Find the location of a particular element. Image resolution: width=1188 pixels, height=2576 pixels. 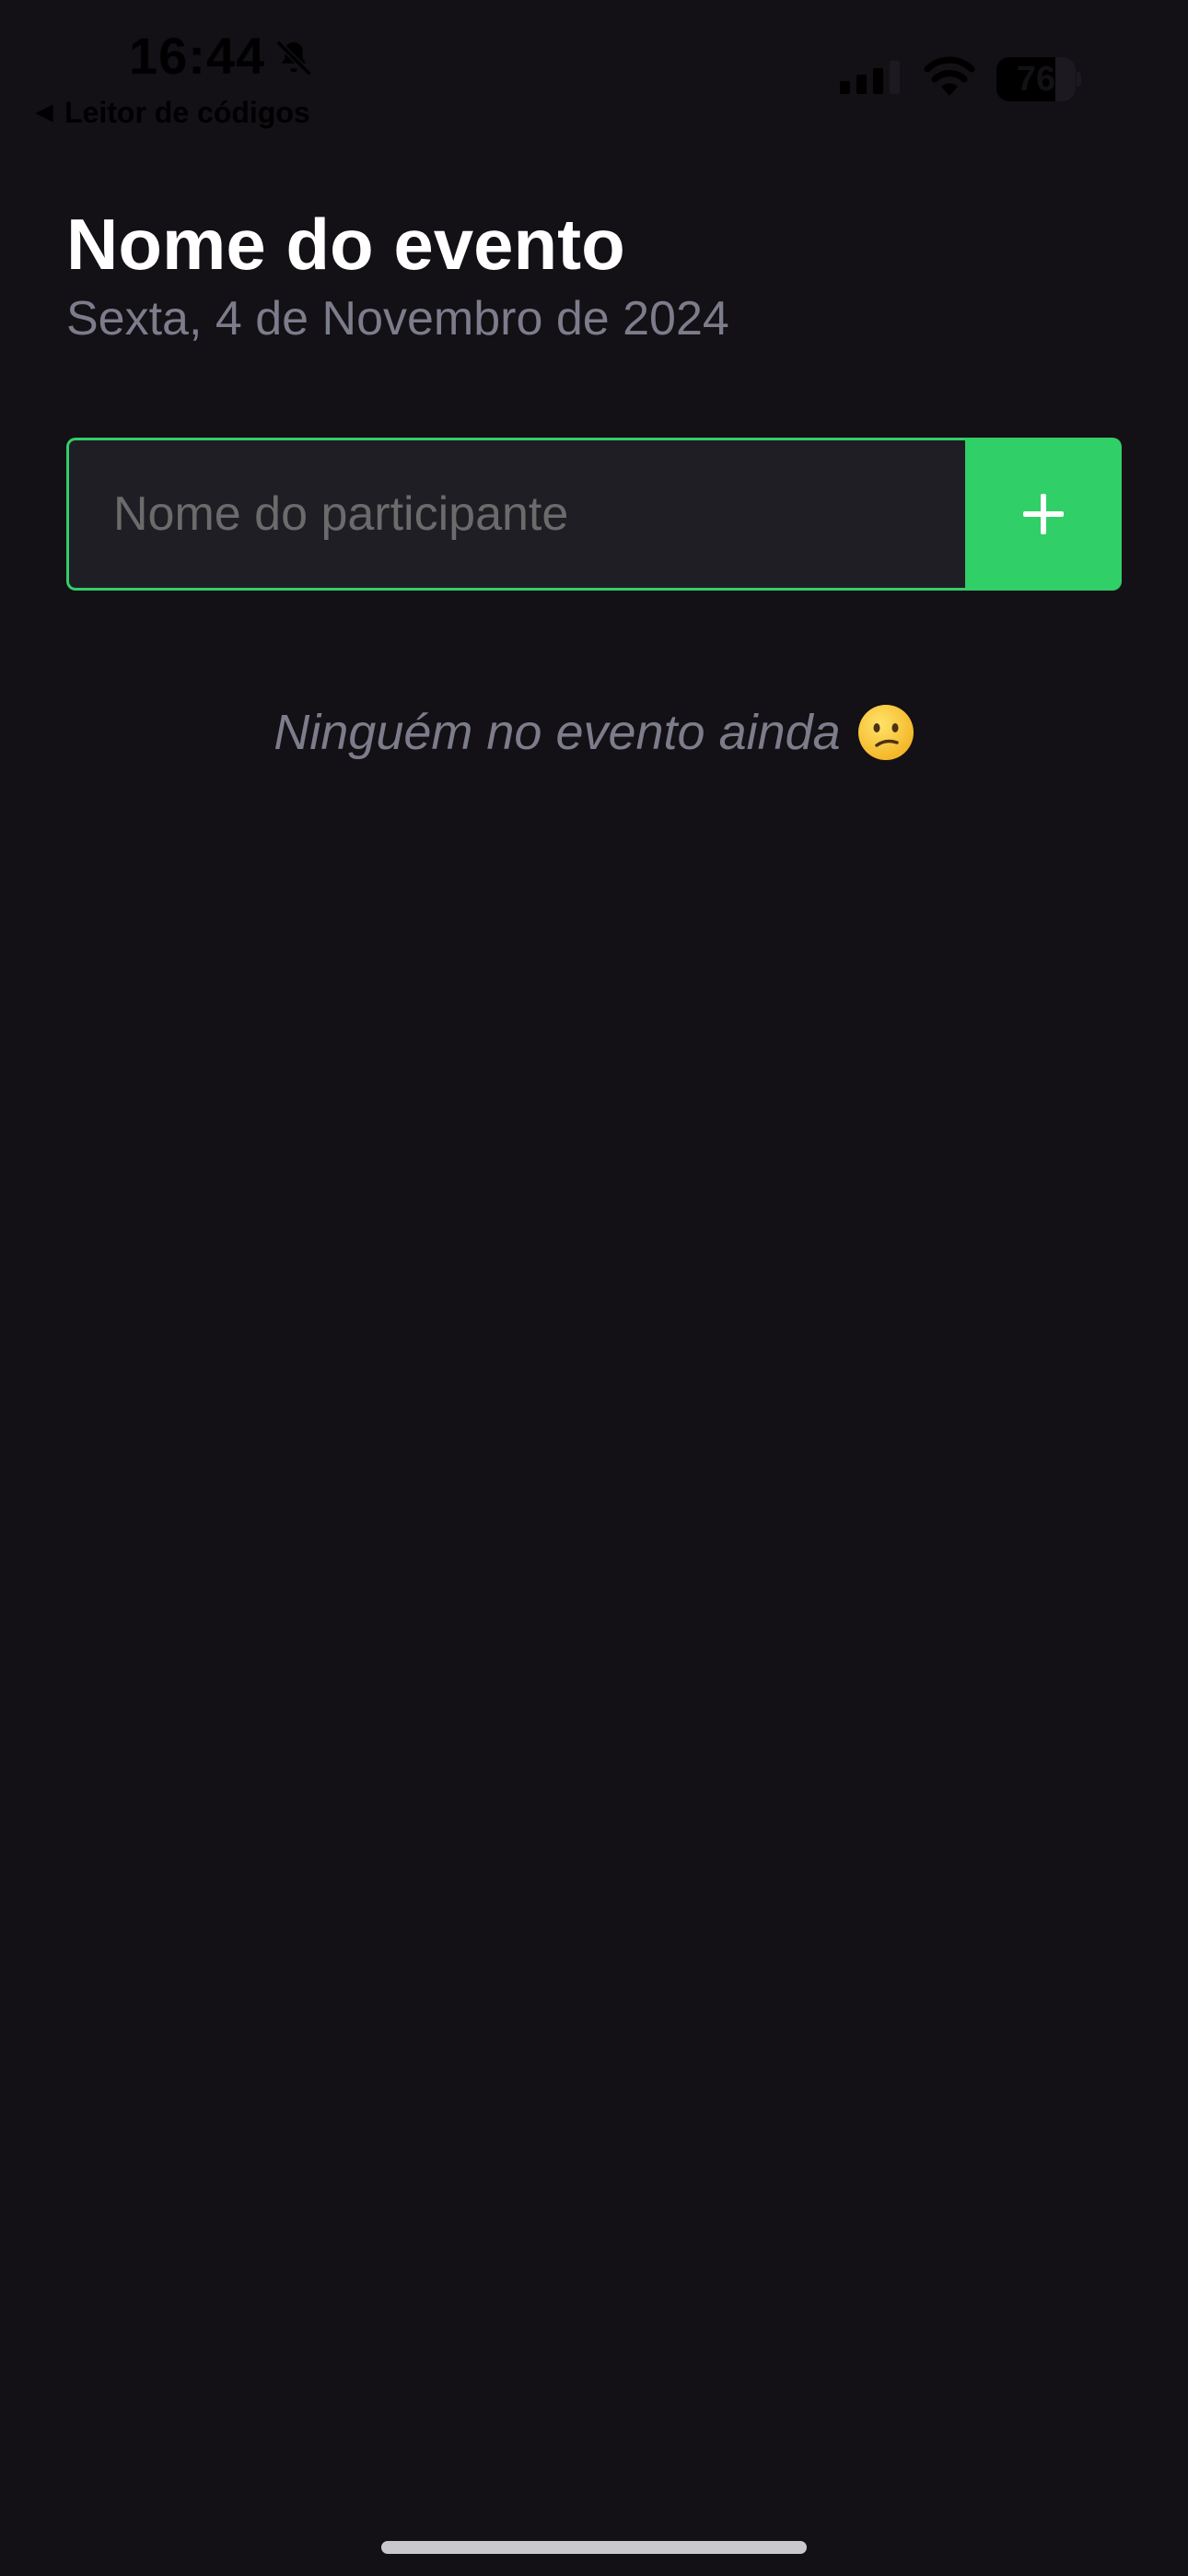

back-arrow-icon is located at coordinates (44, 113).